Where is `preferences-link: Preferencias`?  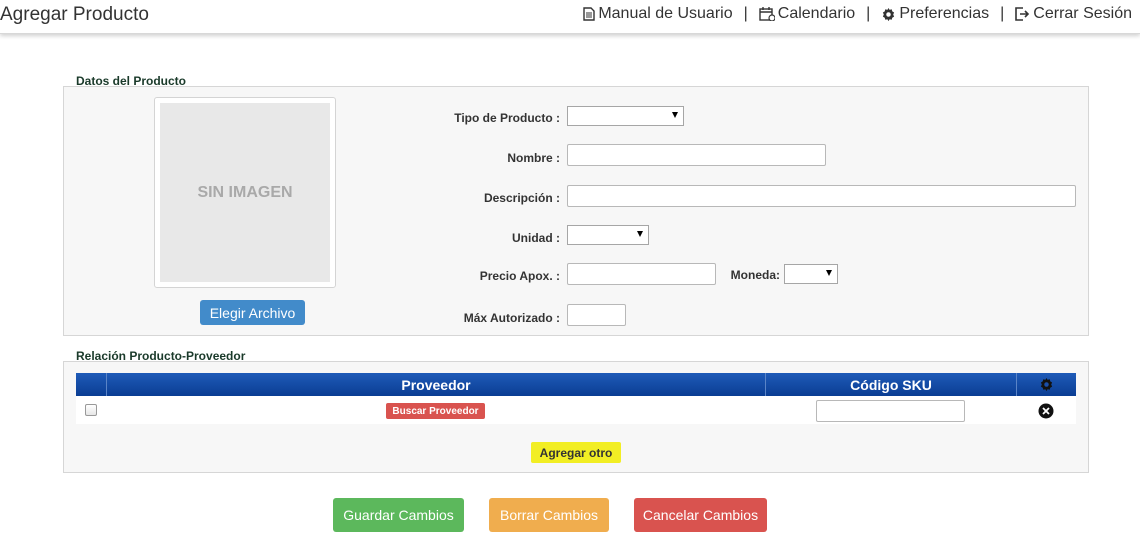 preferences-link: Preferencias is located at coordinates (935, 14).